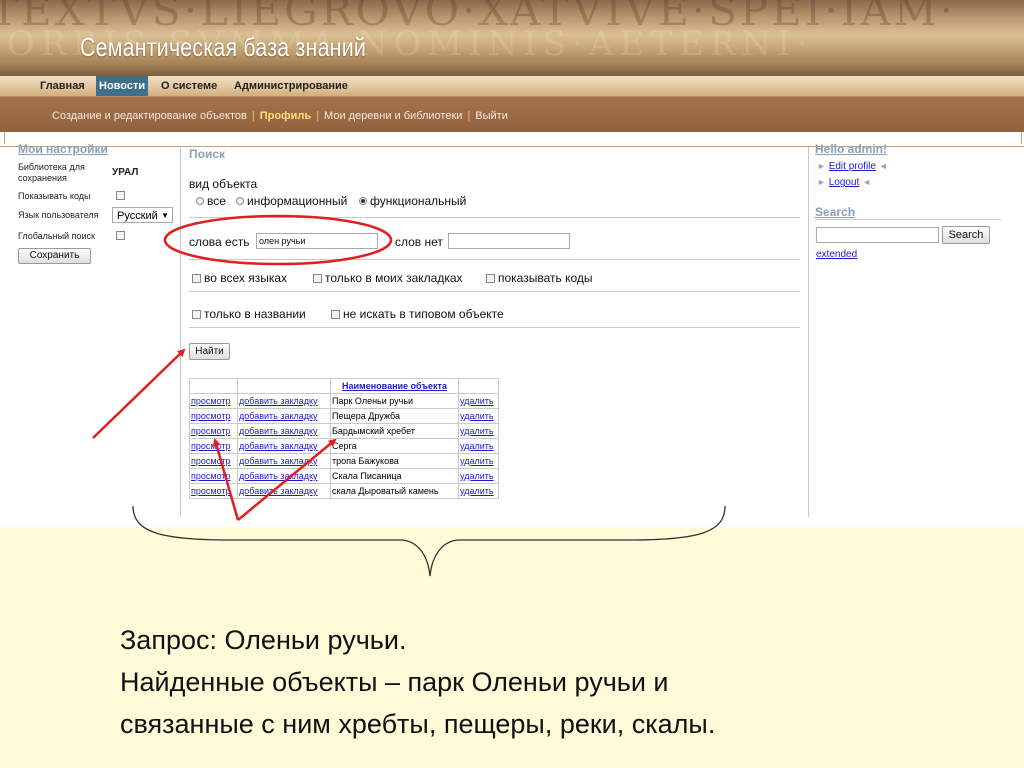 The height and width of the screenshot is (768, 1024). What do you see at coordinates (394, 401) in the screenshot?
I see `object-name: Парк Оленьи ручьи` at bounding box center [394, 401].